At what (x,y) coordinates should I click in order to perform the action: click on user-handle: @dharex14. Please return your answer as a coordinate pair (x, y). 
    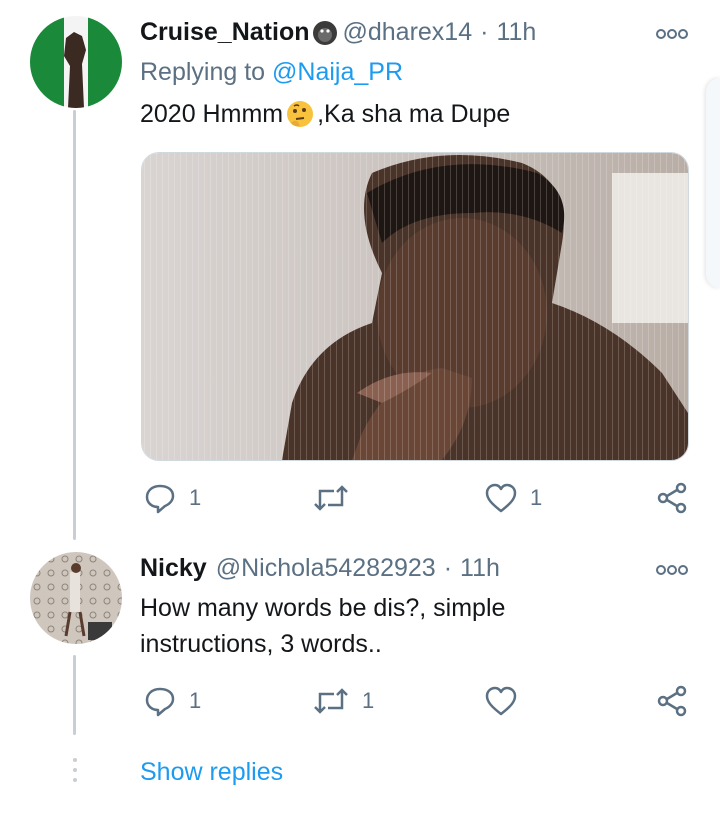
    Looking at the image, I should click on (407, 32).